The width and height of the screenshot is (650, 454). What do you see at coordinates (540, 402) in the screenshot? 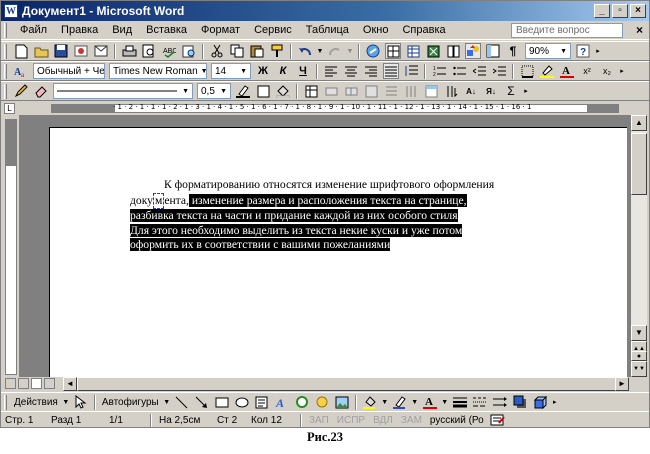
I see `3d-style-icon` at bounding box center [540, 402].